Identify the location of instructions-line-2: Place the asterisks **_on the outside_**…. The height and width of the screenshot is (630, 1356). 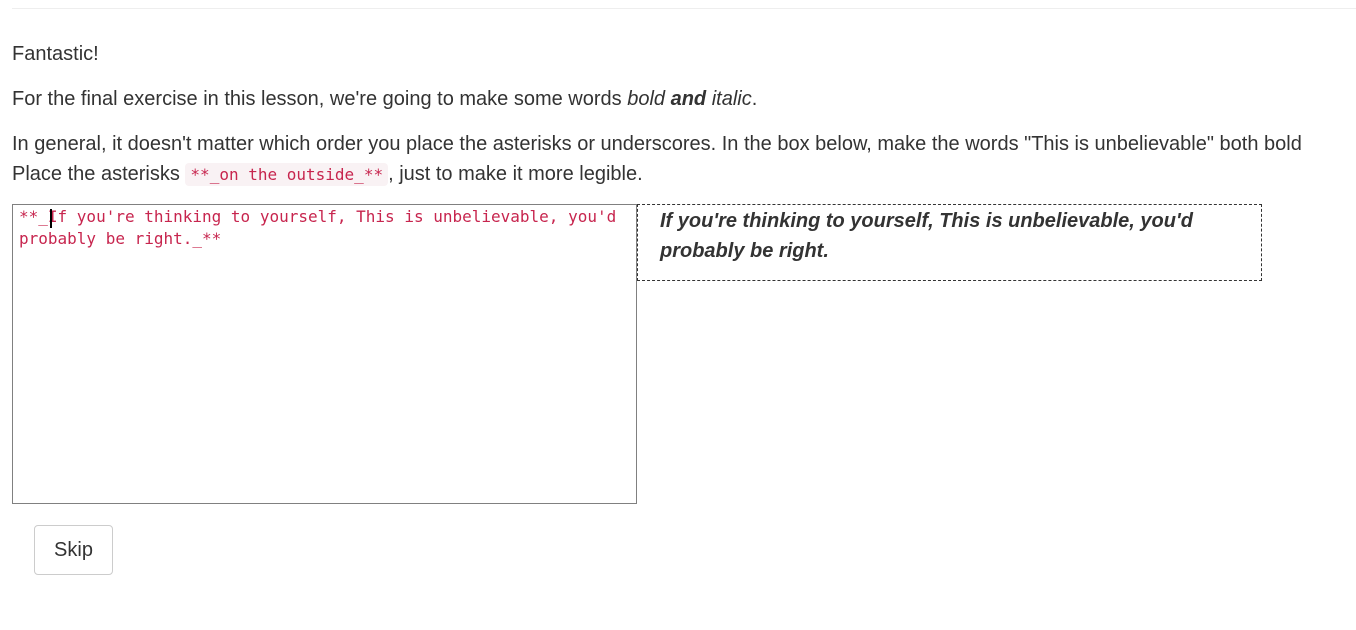
(327, 174).